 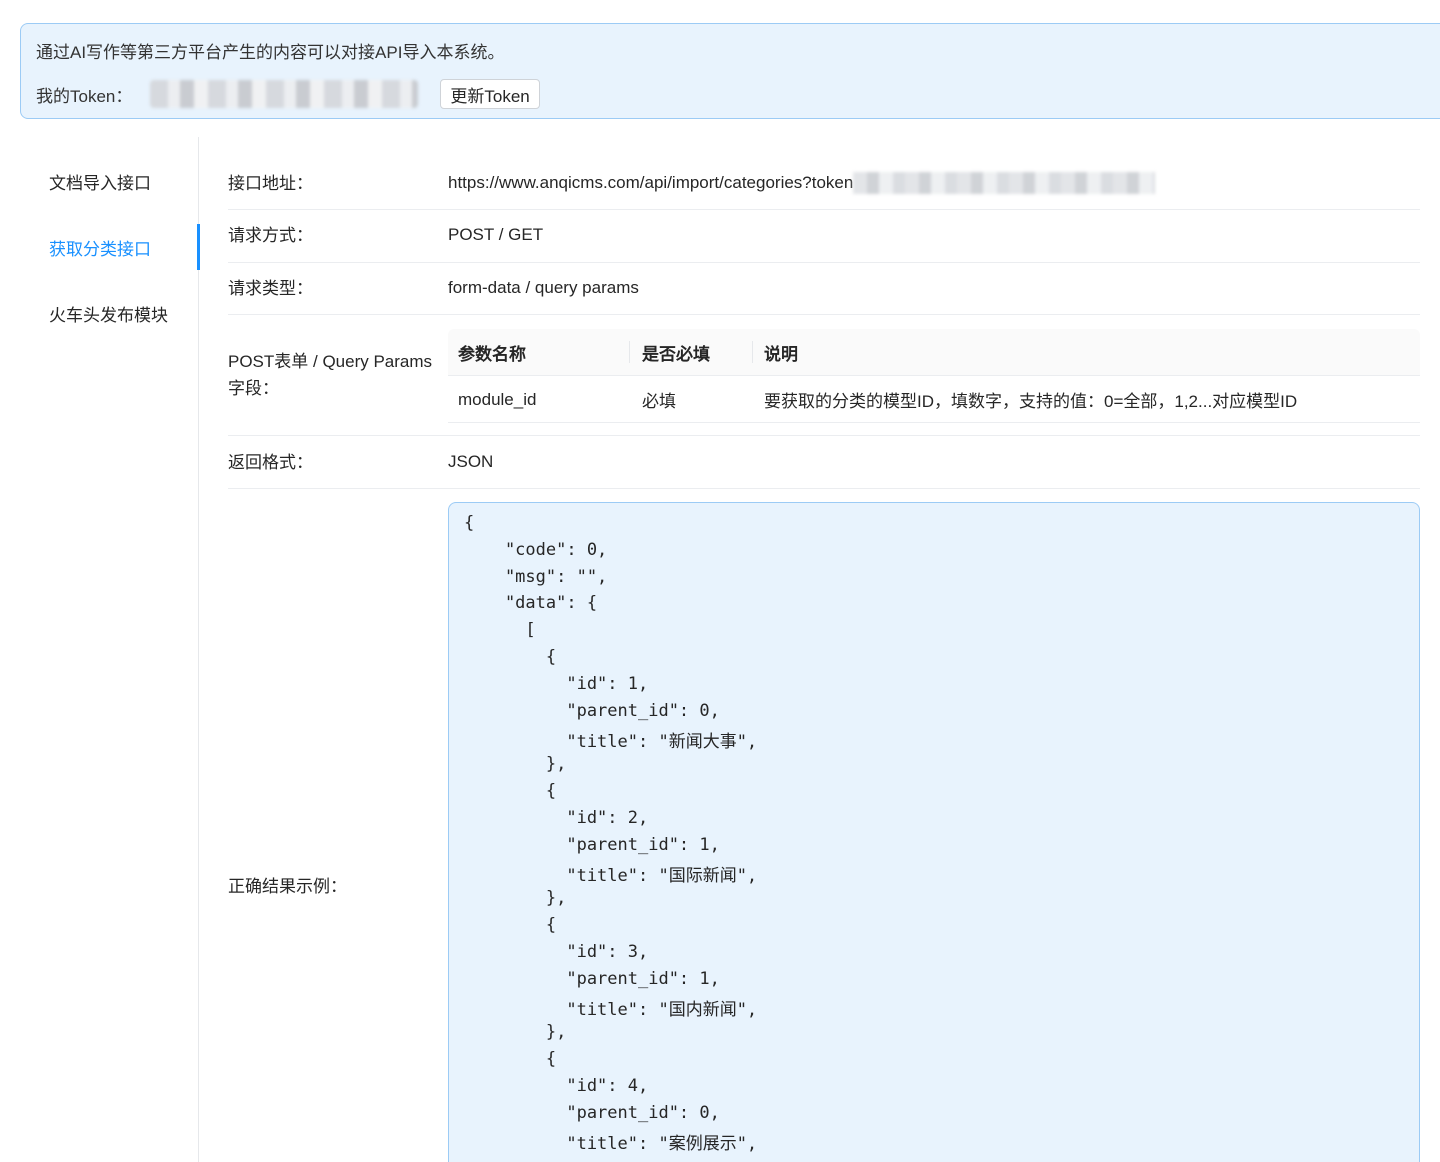 I want to click on header-required: 是否必填, so click(x=676, y=354).